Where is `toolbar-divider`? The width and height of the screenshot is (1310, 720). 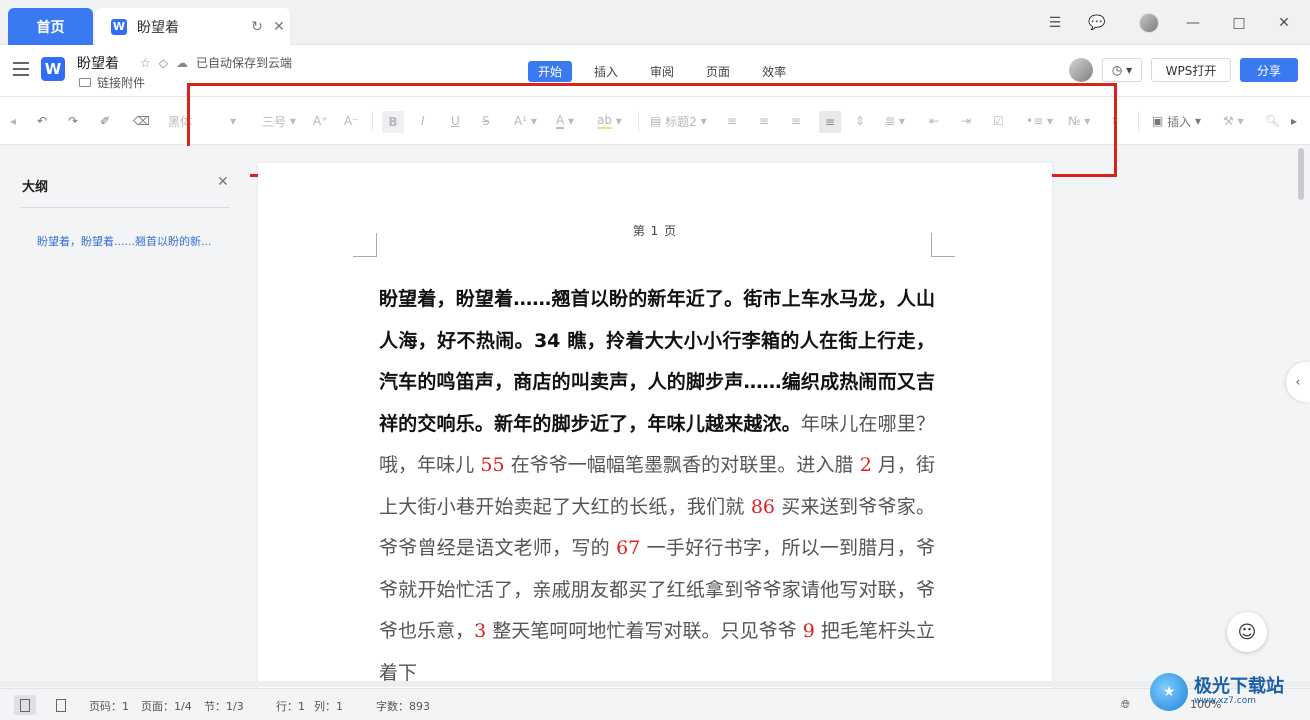 toolbar-divider is located at coordinates (1138, 121).